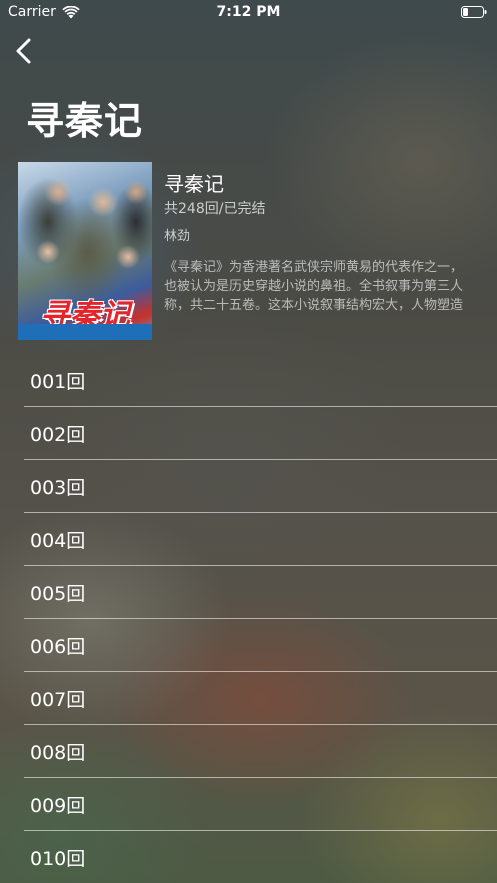 This screenshot has height=883, width=497. I want to click on episode-label: 004回, so click(58, 540).